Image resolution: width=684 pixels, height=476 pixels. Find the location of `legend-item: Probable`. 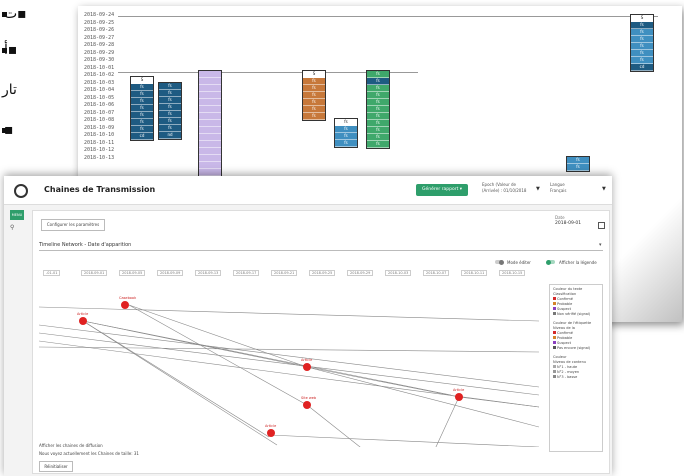

legend-item: Probable is located at coordinates (562, 304).